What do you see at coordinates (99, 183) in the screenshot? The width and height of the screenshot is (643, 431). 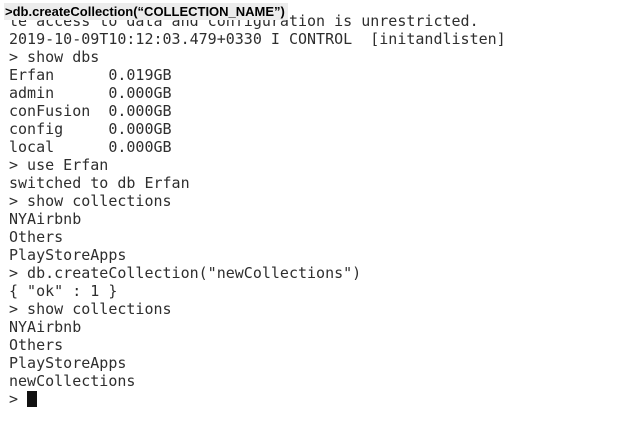 I see `terminal-line: switched to db Erfan` at bounding box center [99, 183].